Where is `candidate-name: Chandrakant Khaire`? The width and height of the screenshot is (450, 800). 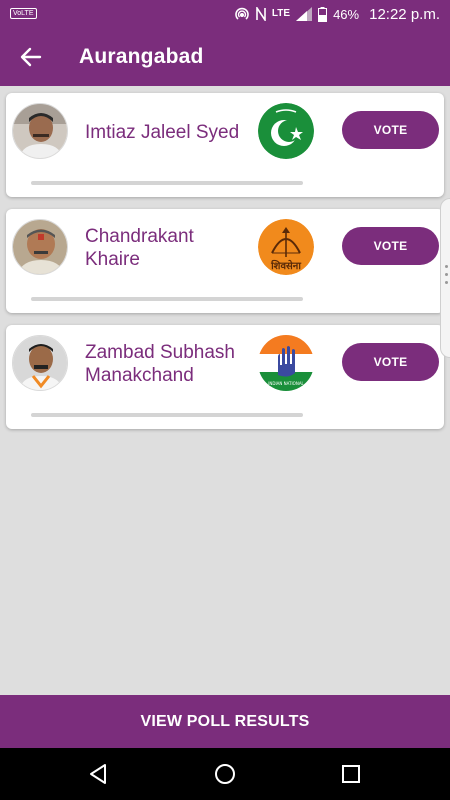
candidate-name: Chandrakant Khaire is located at coordinates (139, 248).